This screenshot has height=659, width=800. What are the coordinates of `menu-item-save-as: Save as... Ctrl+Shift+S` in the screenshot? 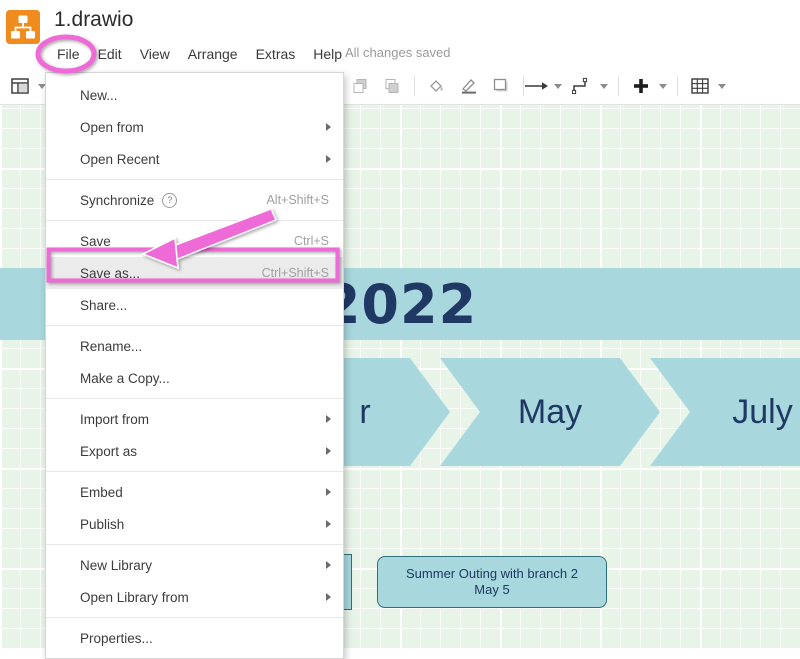 It's located at (194, 273).